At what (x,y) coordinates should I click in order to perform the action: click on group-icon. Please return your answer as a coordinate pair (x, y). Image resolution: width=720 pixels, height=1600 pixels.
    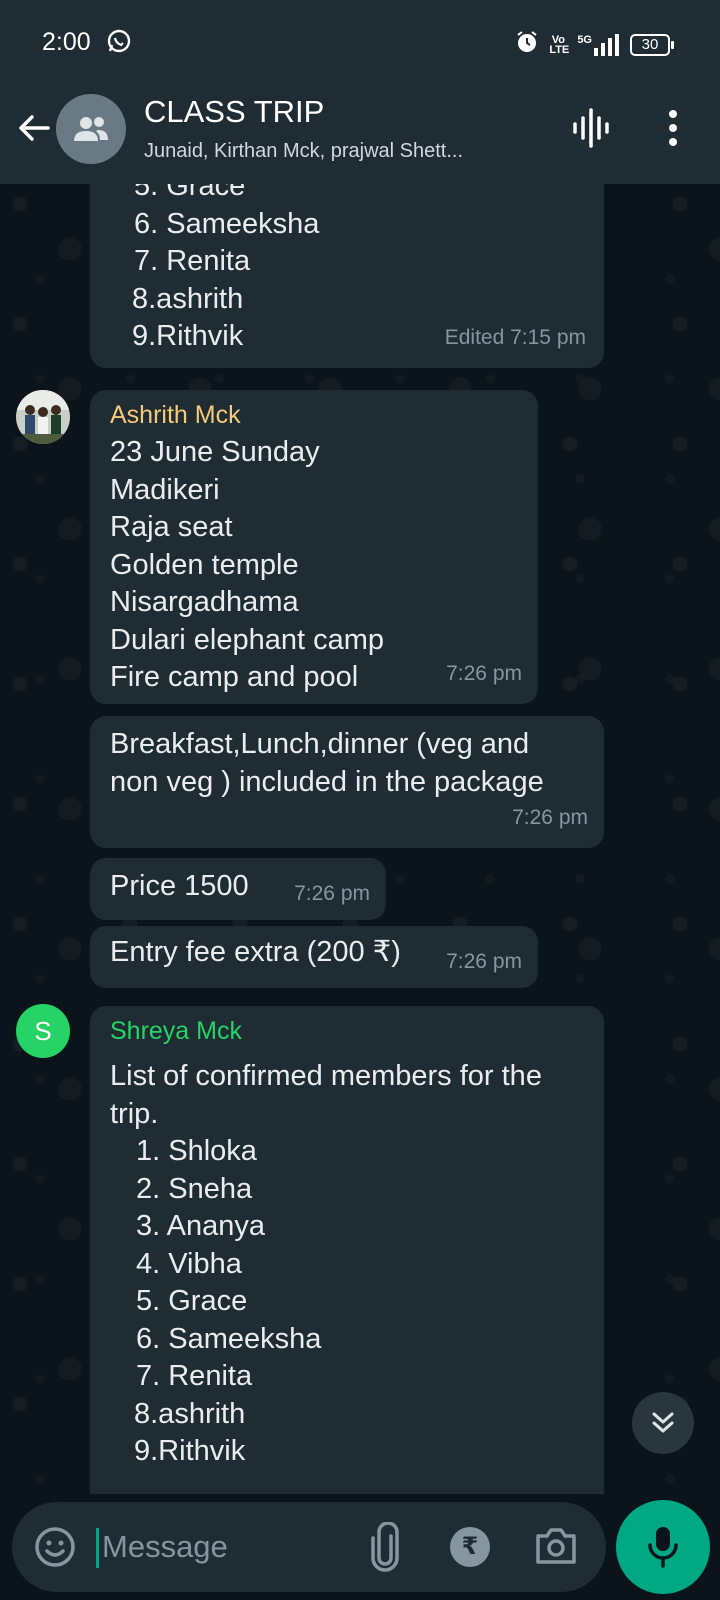
    Looking at the image, I should click on (91, 129).